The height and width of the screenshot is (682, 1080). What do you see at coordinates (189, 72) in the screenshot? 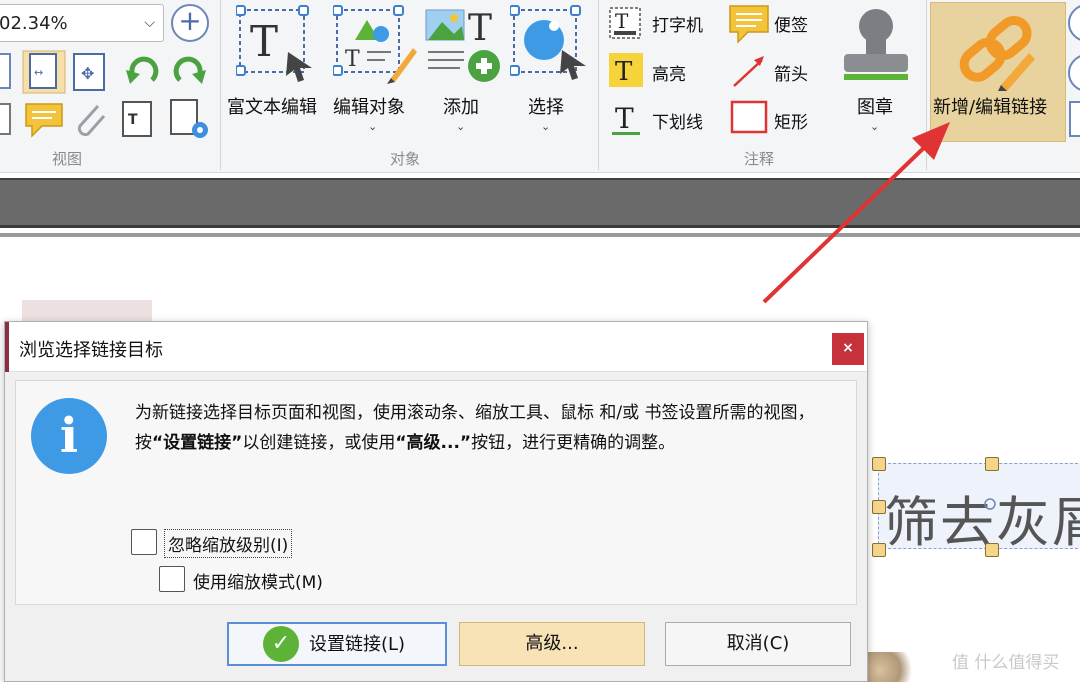
I see `rotate-right-icon` at bounding box center [189, 72].